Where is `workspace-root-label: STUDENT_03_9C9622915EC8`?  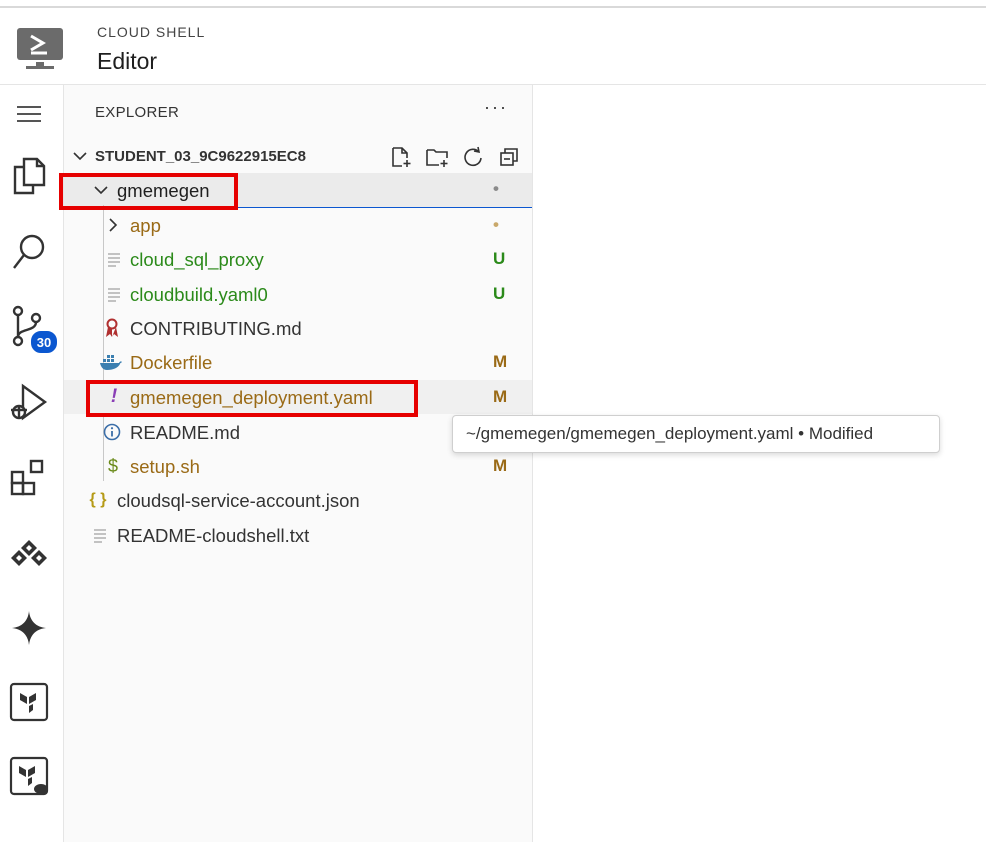
workspace-root-label: STUDENT_03_9C9622915EC8 is located at coordinates (200, 156).